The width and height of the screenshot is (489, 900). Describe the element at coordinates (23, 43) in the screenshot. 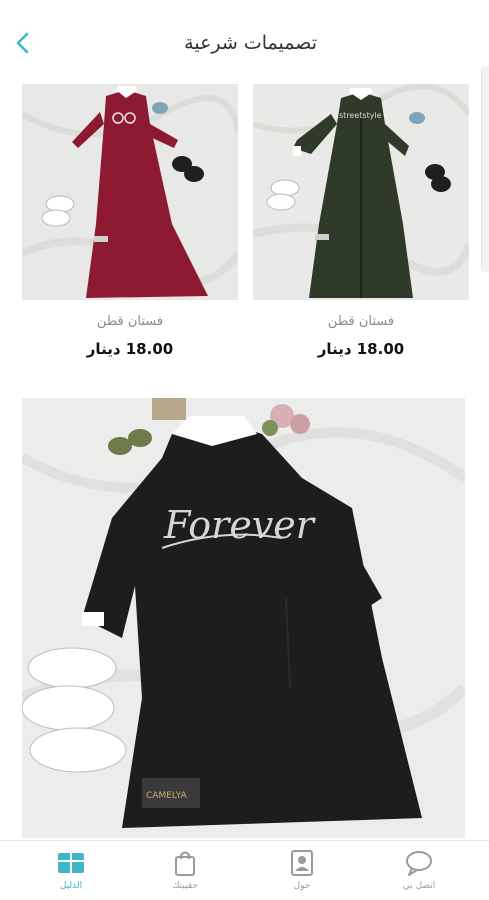

I see `chevron-left-icon` at that location.